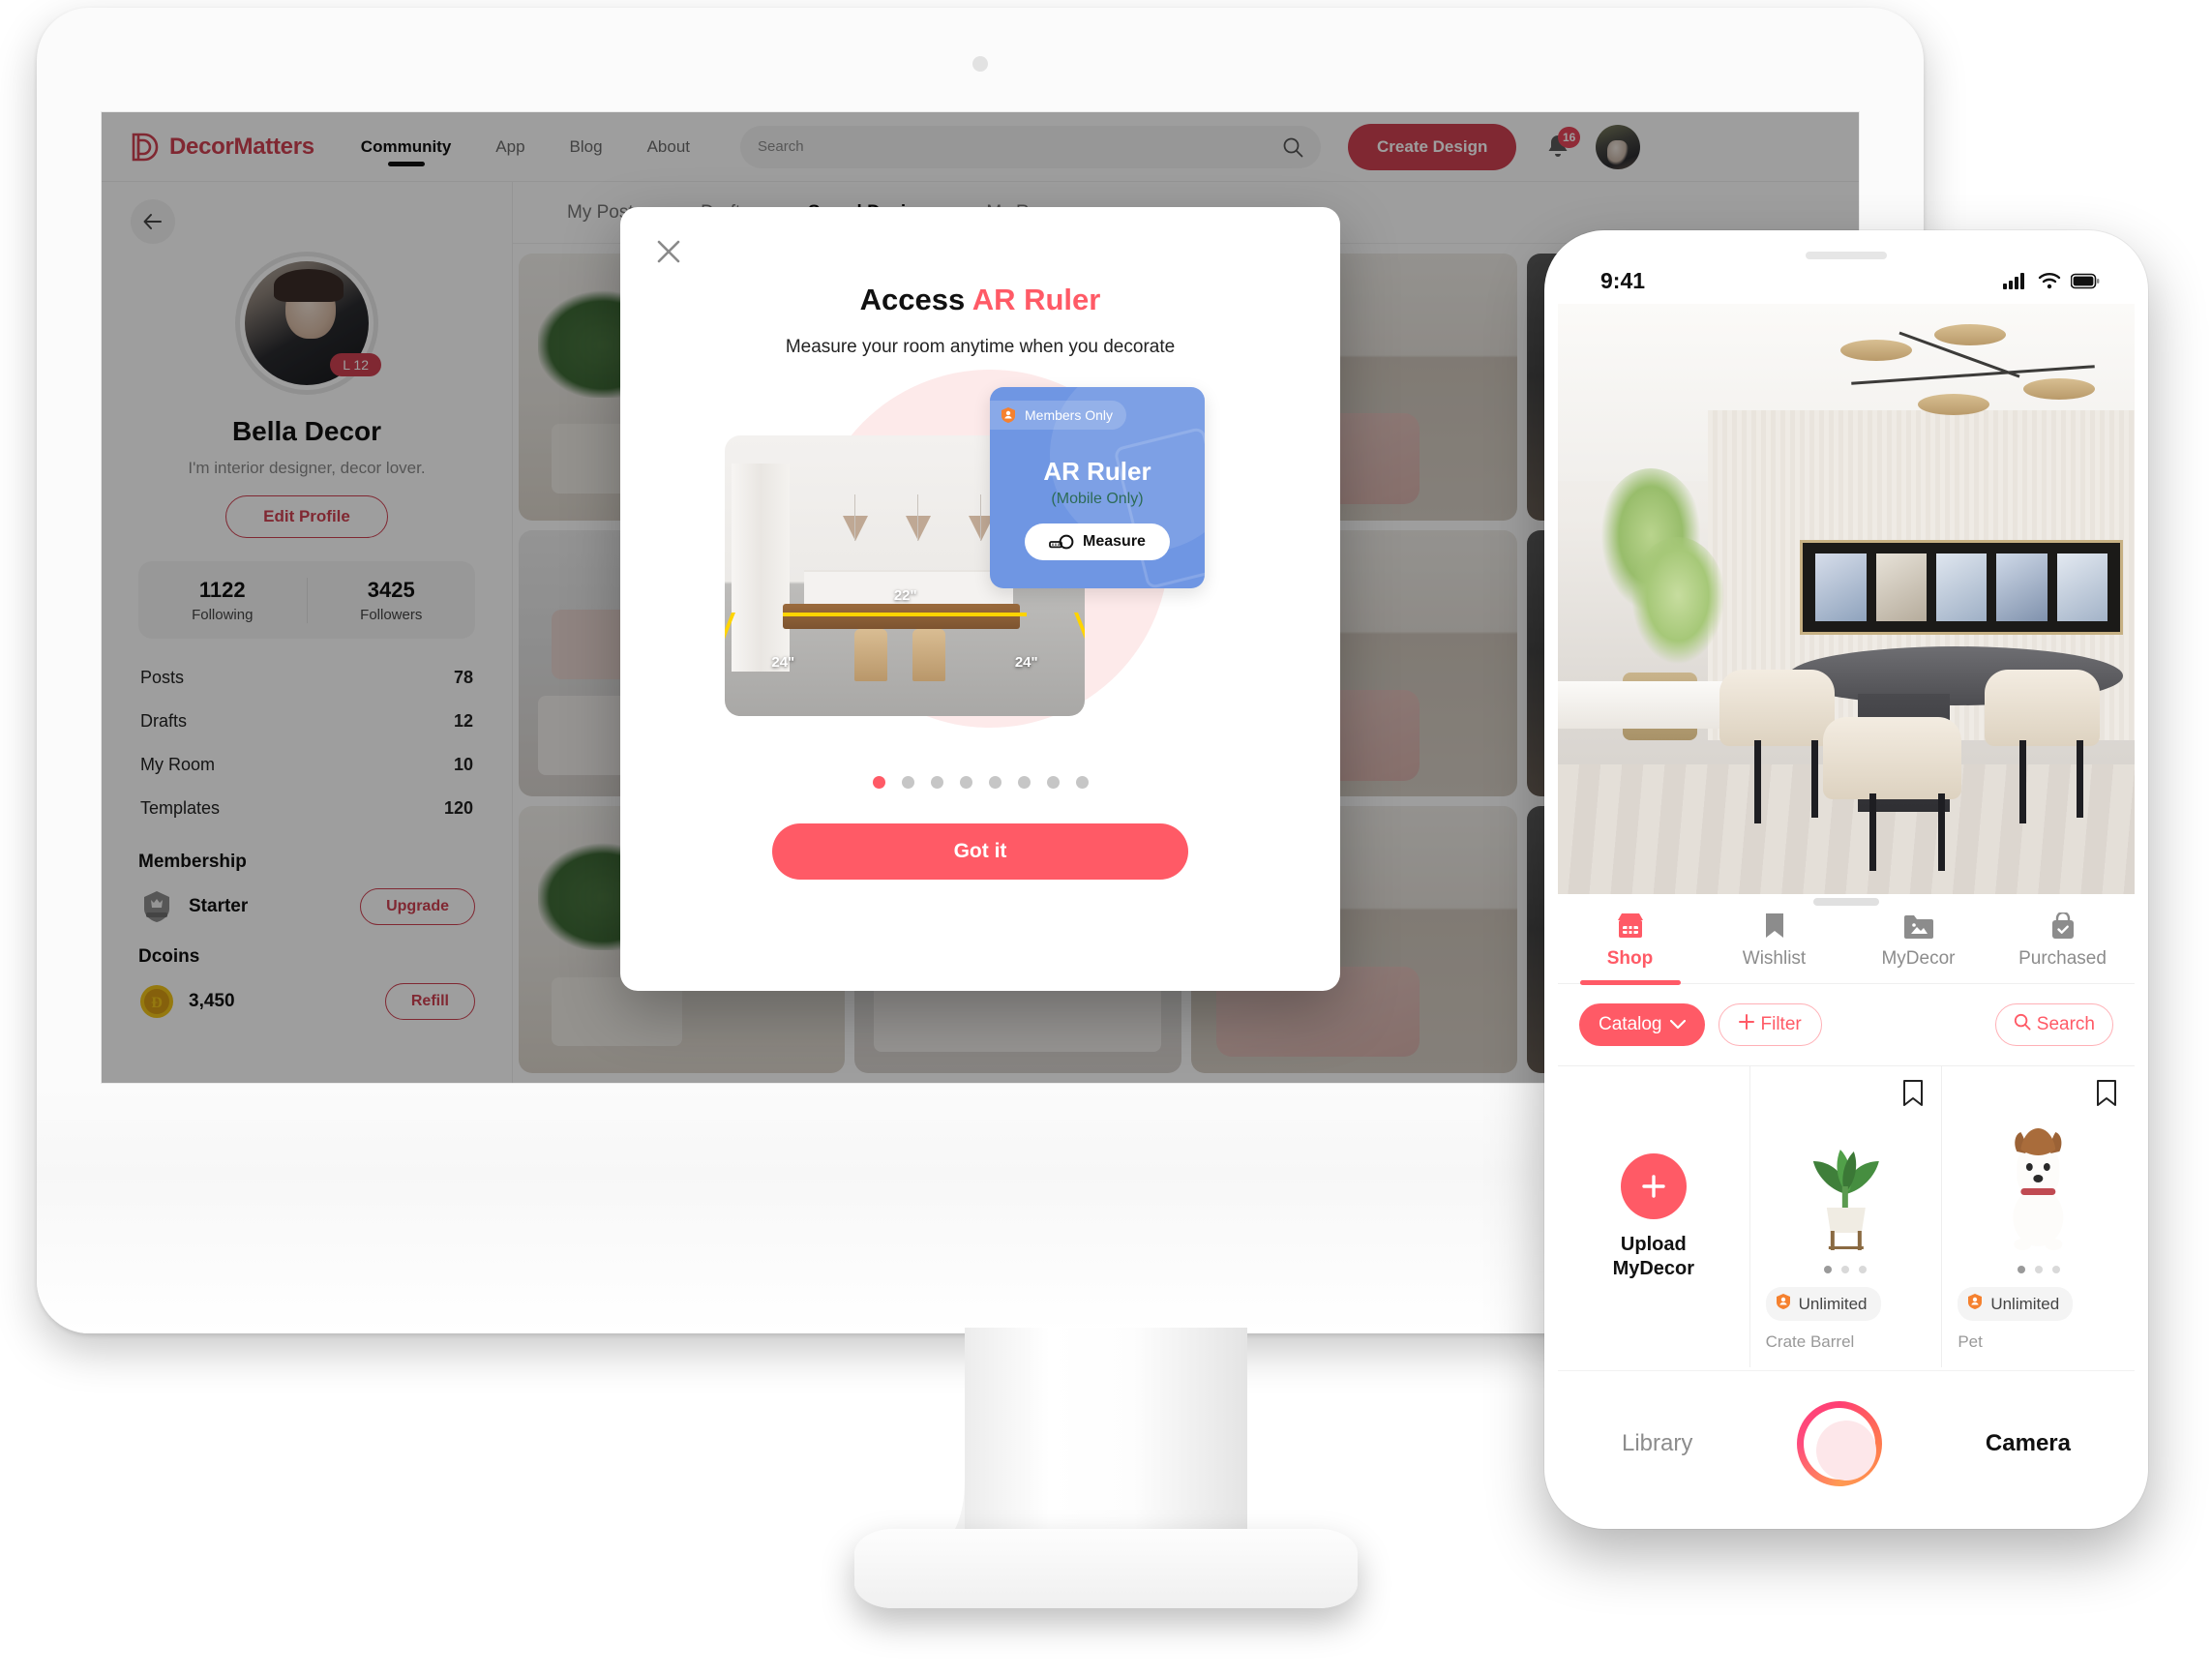 This screenshot has width=2212, height=1675. I want to click on shop-tab-shop: Shop, so click(1630, 948).